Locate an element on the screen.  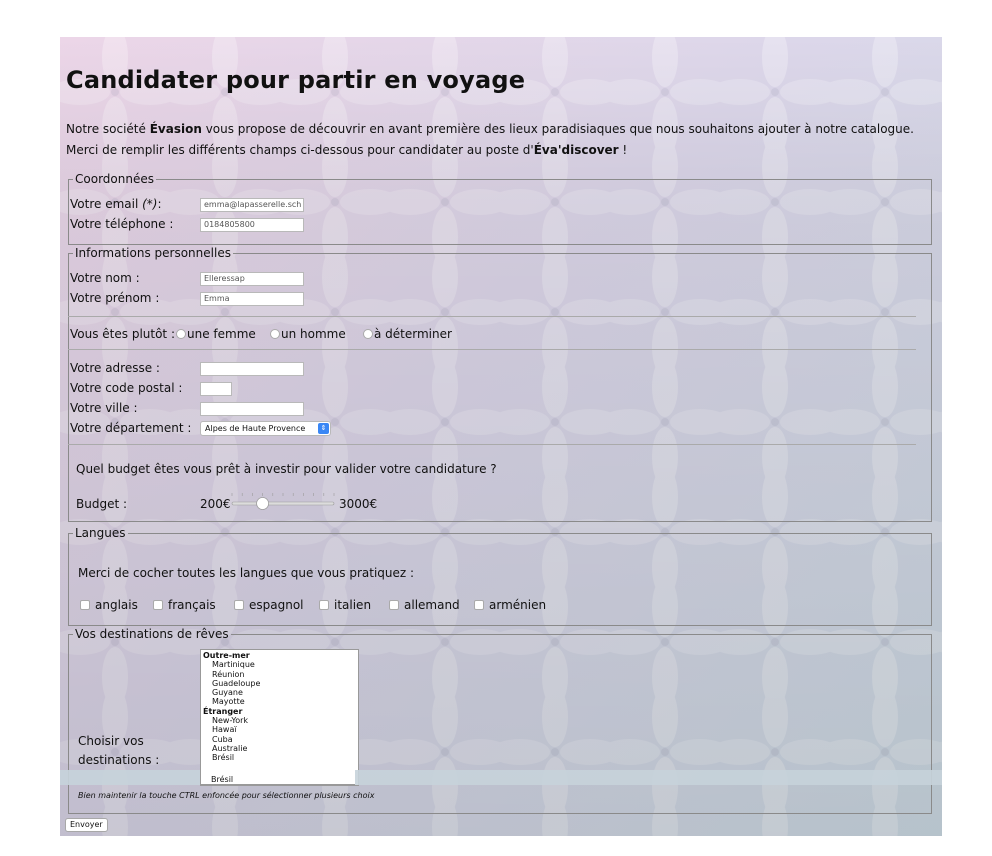
option-reunion: Réunion is located at coordinates (279, 674).